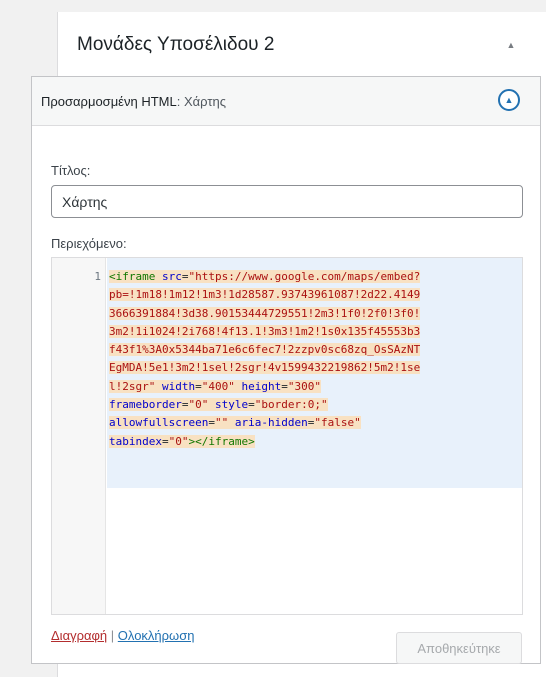 The width and height of the screenshot is (546, 677). I want to click on widget-title: Προσαρμοσμένη HTML: Χάρτης, so click(133, 101).